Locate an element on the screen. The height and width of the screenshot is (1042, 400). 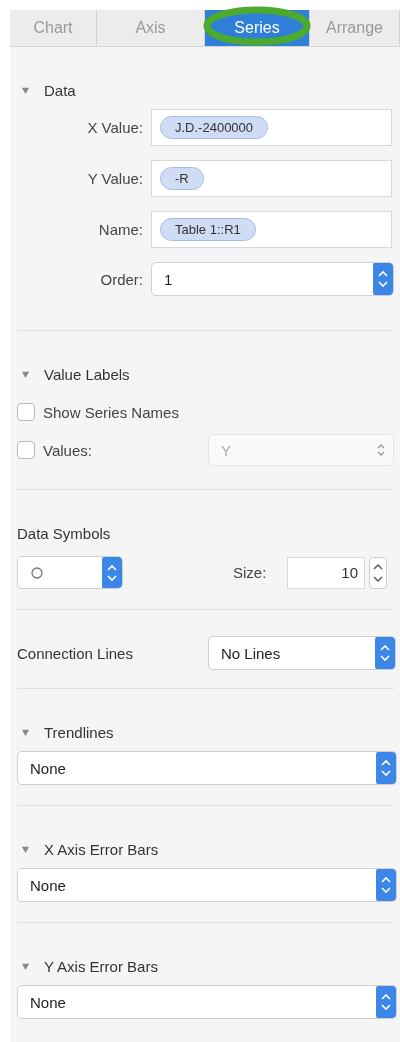
input-field: J.D.-2400000 is located at coordinates (271, 127).